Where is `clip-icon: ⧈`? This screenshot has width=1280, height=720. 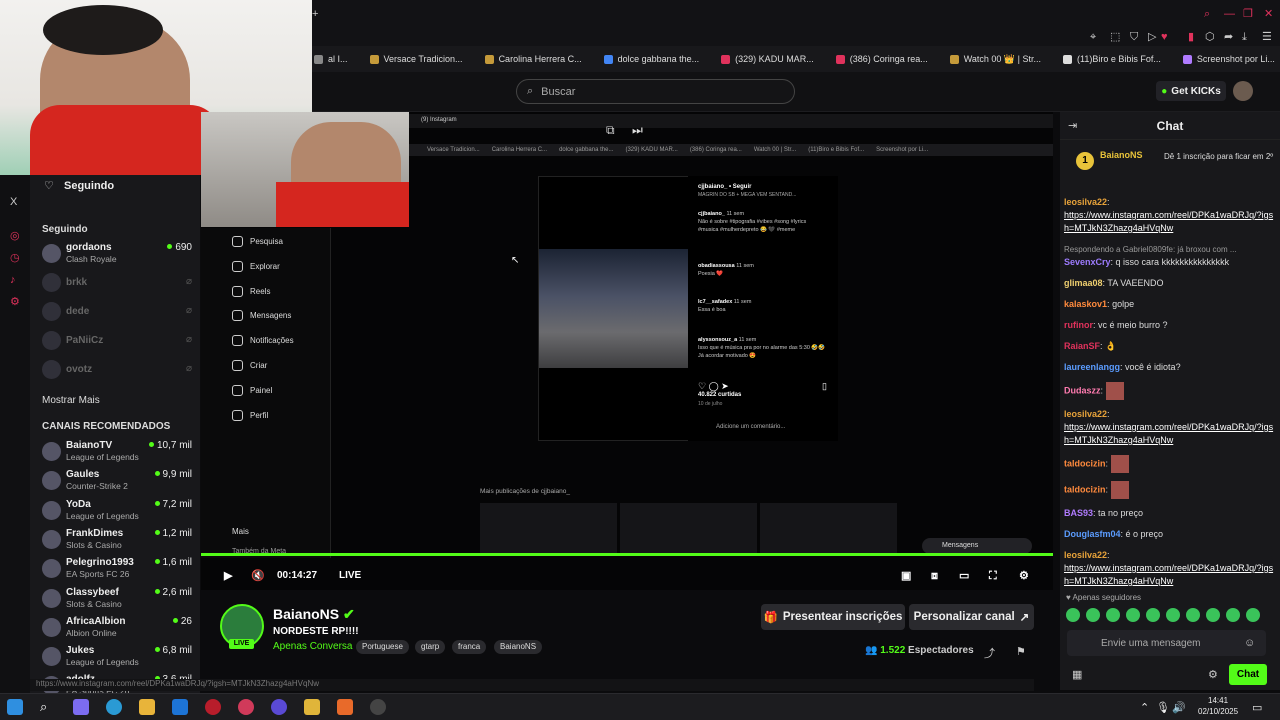
clip-icon: ⧈ is located at coordinates (934, 576).